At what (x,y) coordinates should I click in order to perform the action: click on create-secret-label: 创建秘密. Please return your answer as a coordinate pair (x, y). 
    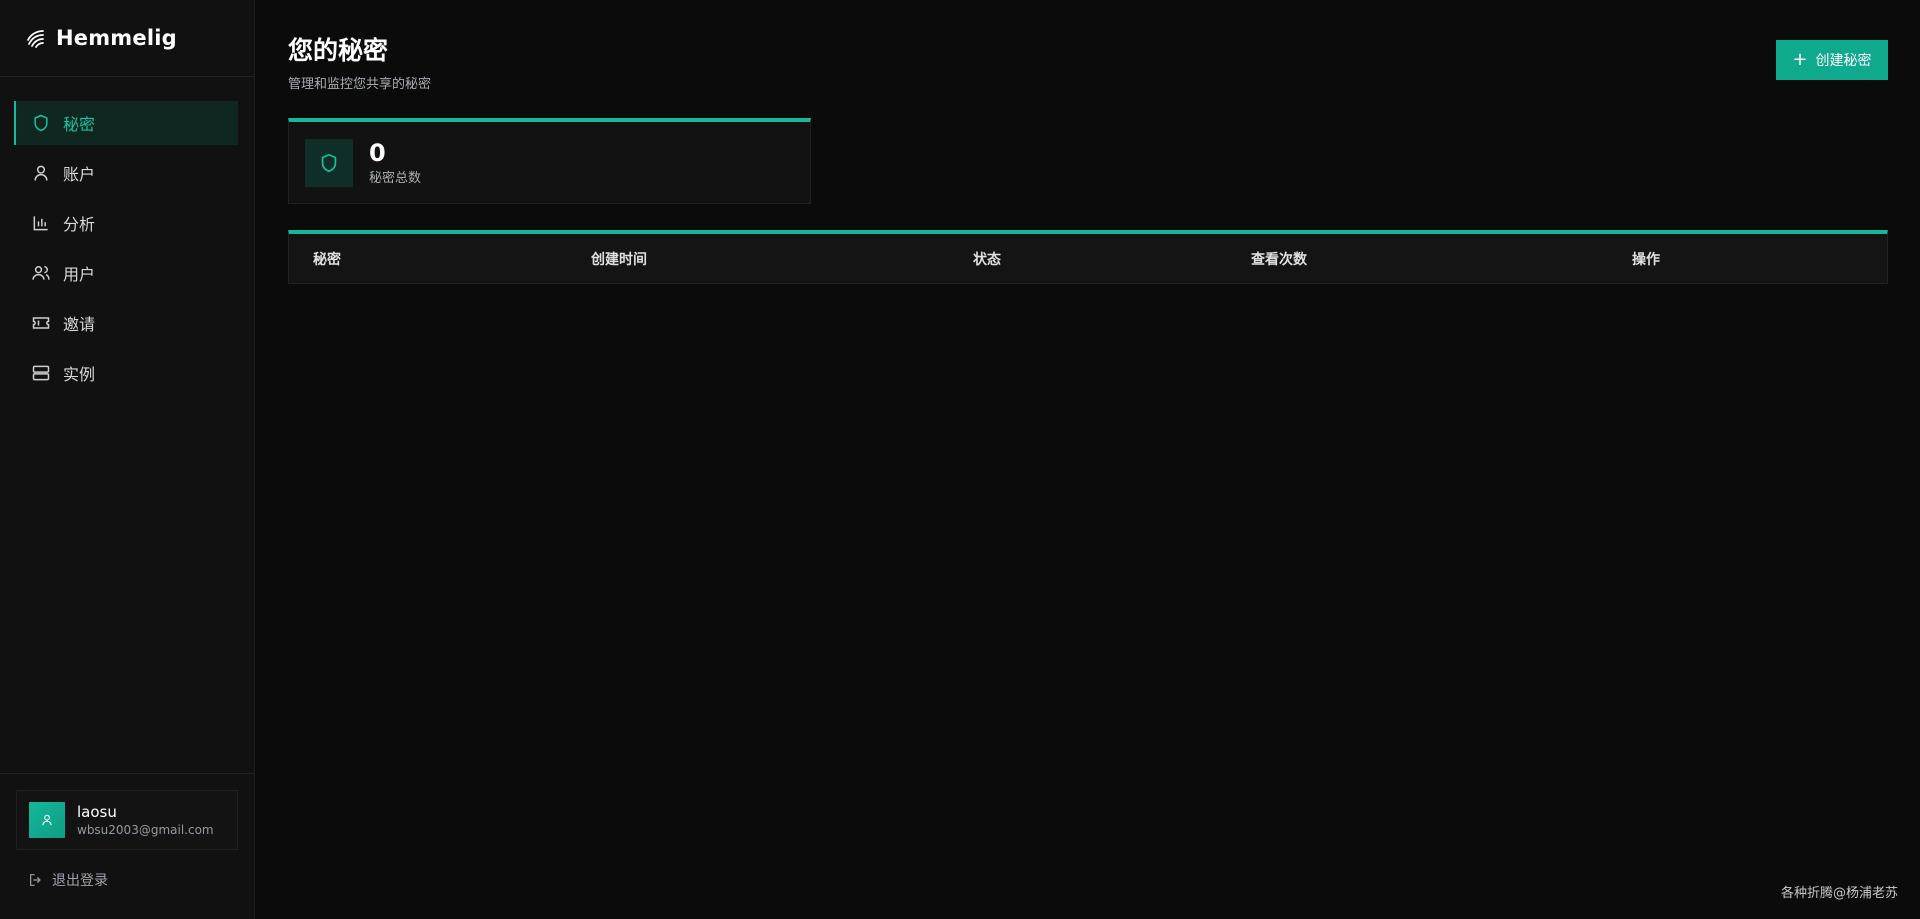
    Looking at the image, I should click on (1843, 61).